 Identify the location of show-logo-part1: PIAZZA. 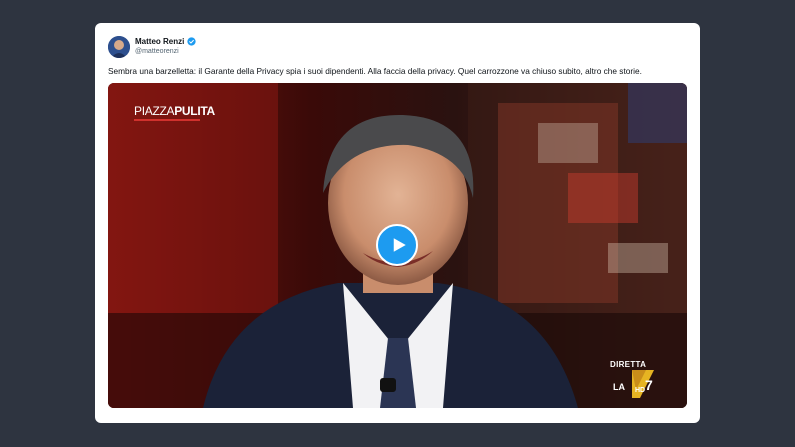
(154, 111).